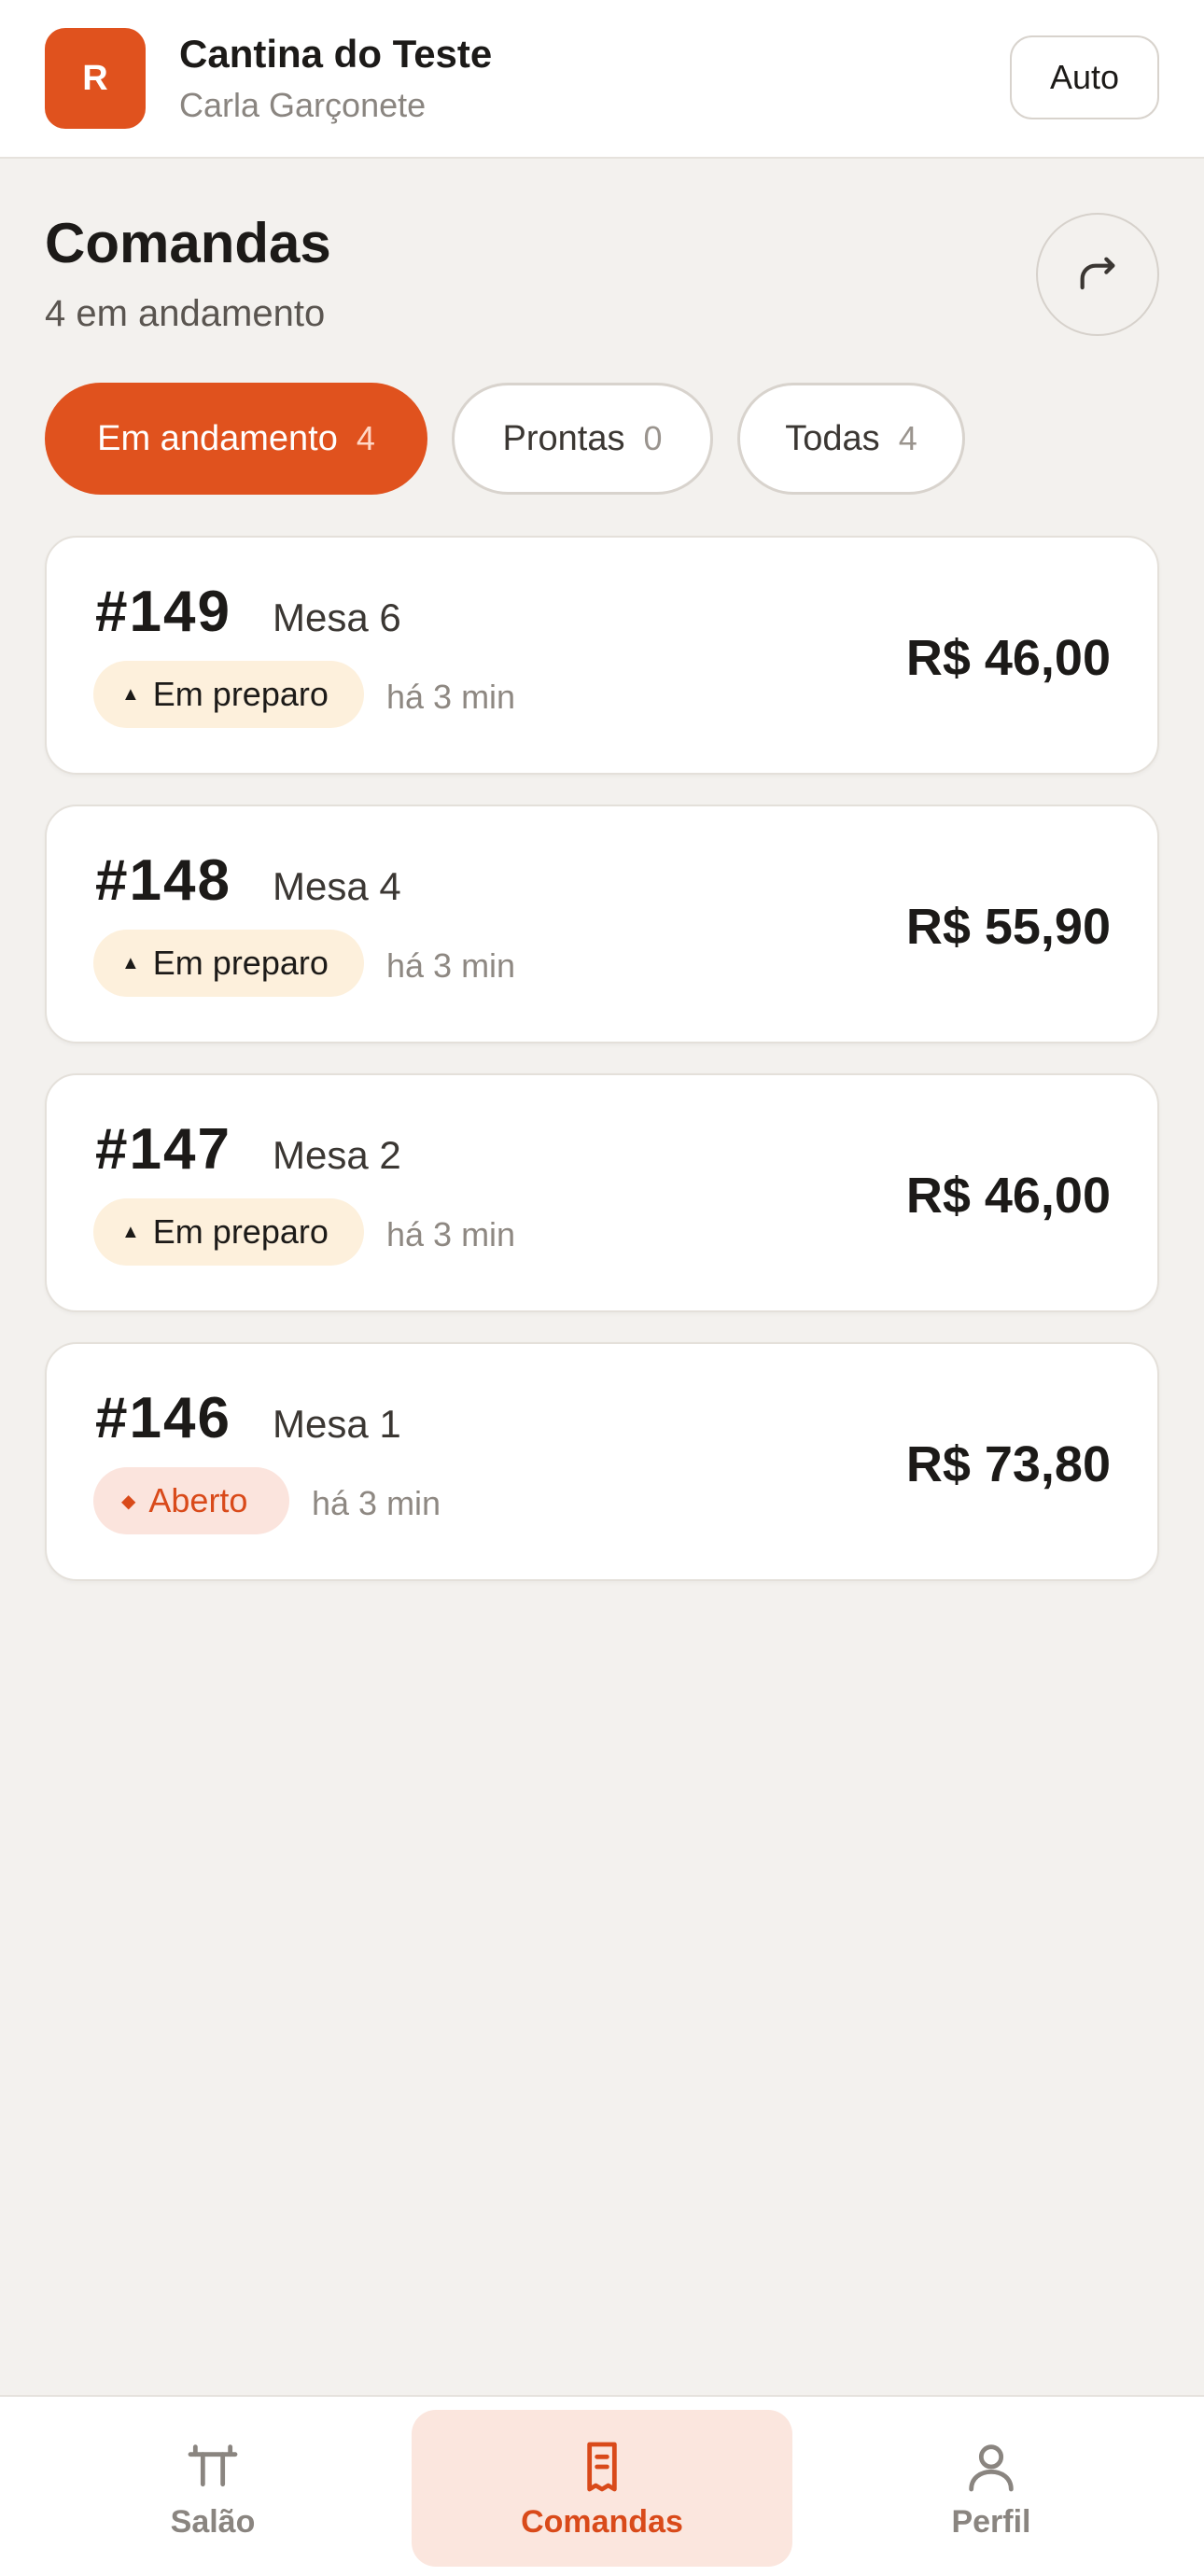 The width and height of the screenshot is (1204, 2576). What do you see at coordinates (1008, 927) in the screenshot?
I see `order-amount: R$ 55,90` at bounding box center [1008, 927].